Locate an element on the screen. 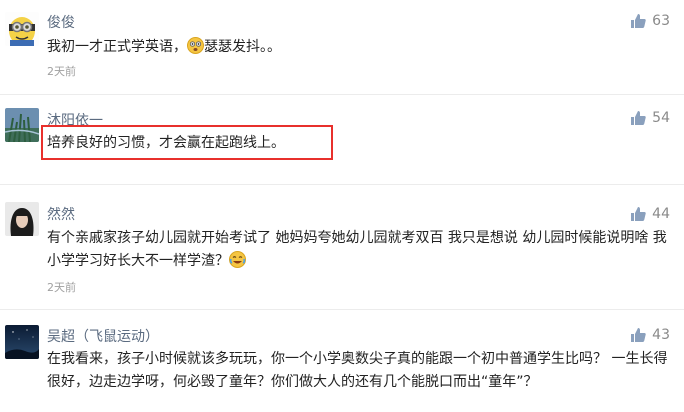  crying-laughing-face-icon is located at coordinates (237, 259).